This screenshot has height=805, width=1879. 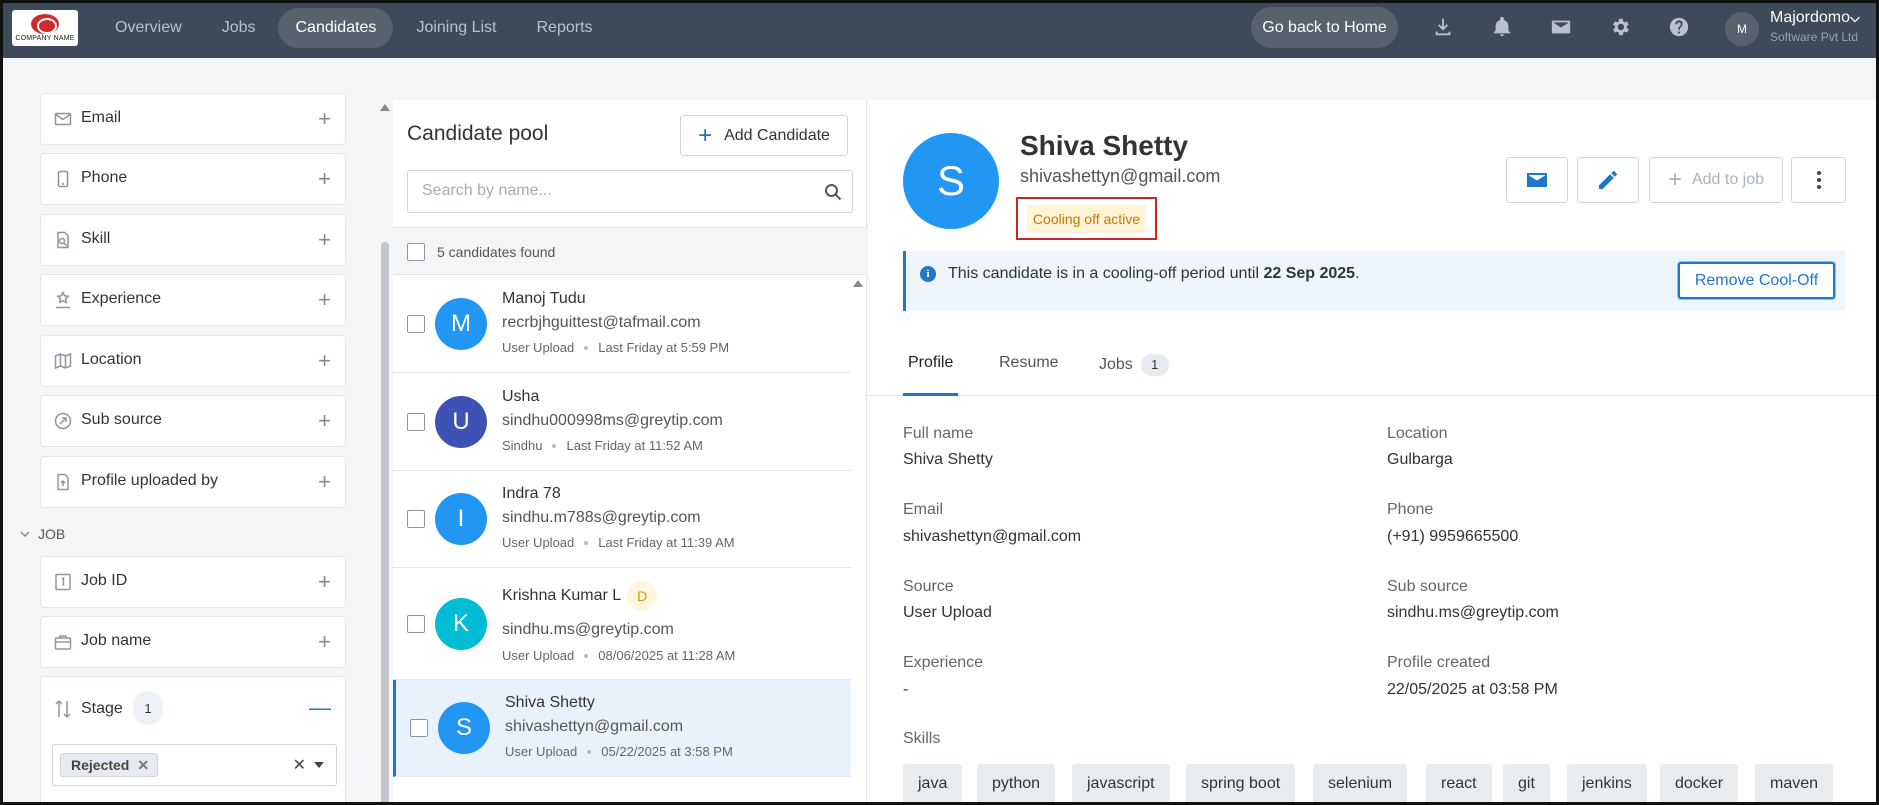 I want to click on search-box, so click(x=630, y=191).